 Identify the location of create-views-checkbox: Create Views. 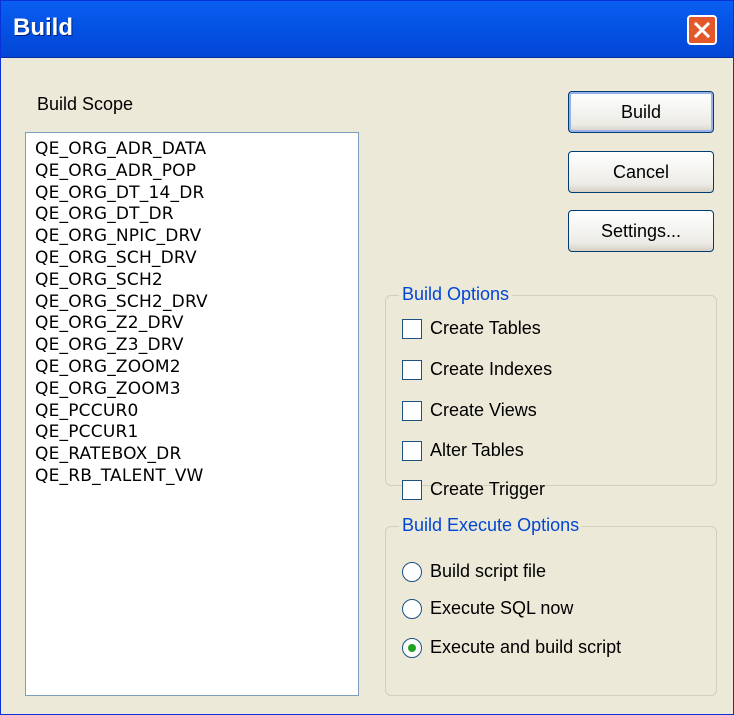
(469, 410).